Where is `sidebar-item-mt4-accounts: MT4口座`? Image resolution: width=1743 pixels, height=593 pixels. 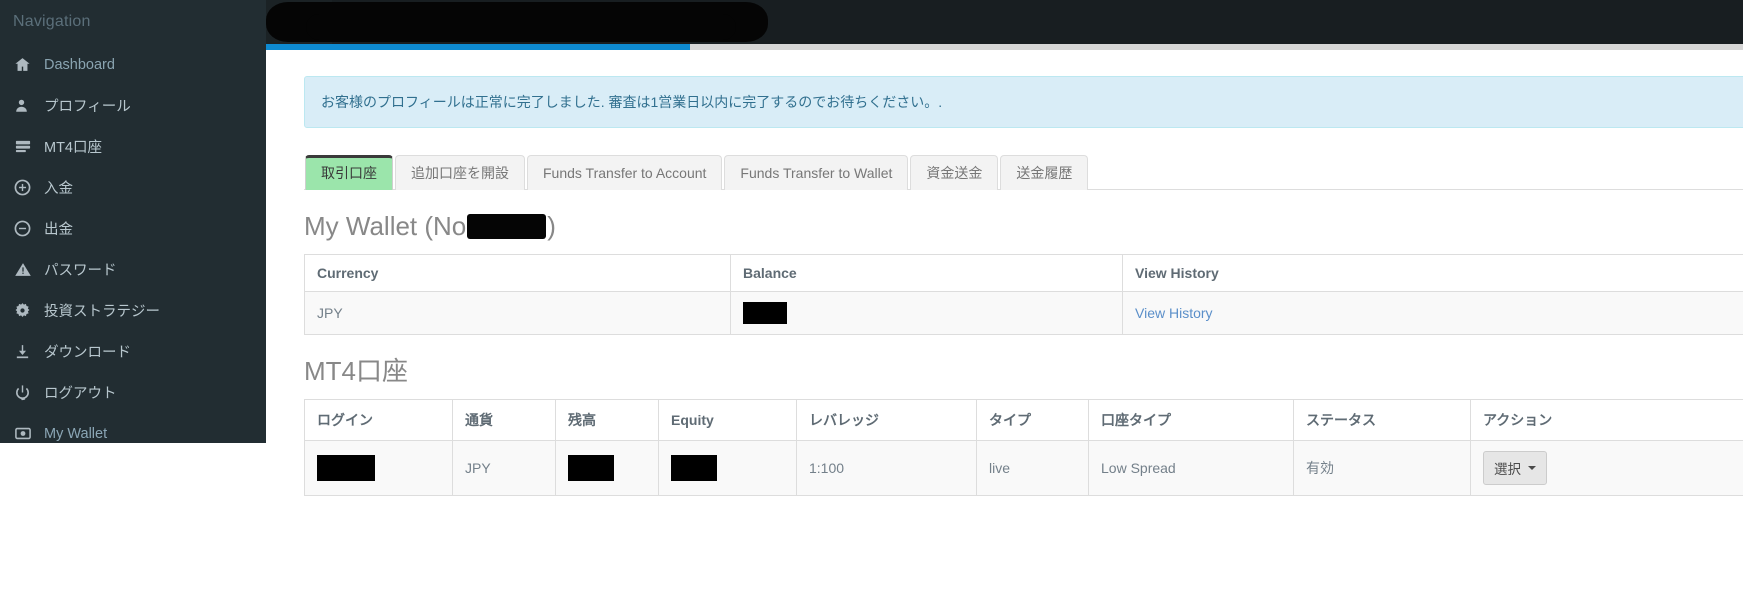
sidebar-item-mt4-accounts: MT4口座 is located at coordinates (133, 146).